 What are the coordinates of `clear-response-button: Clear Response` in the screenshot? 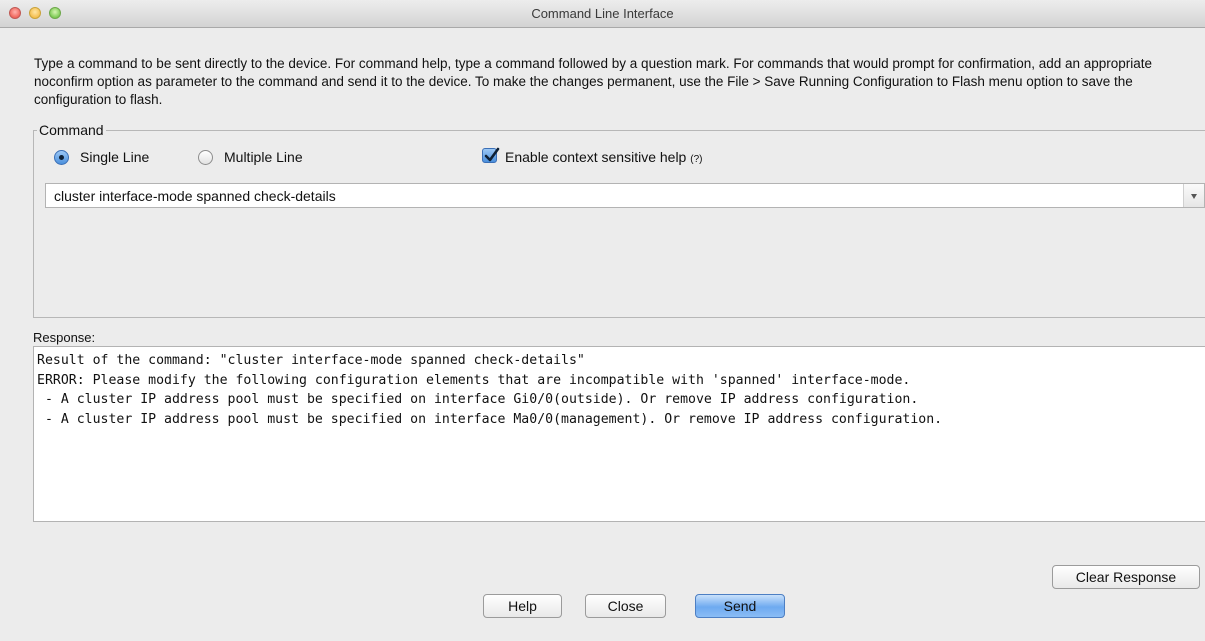 It's located at (1126, 577).